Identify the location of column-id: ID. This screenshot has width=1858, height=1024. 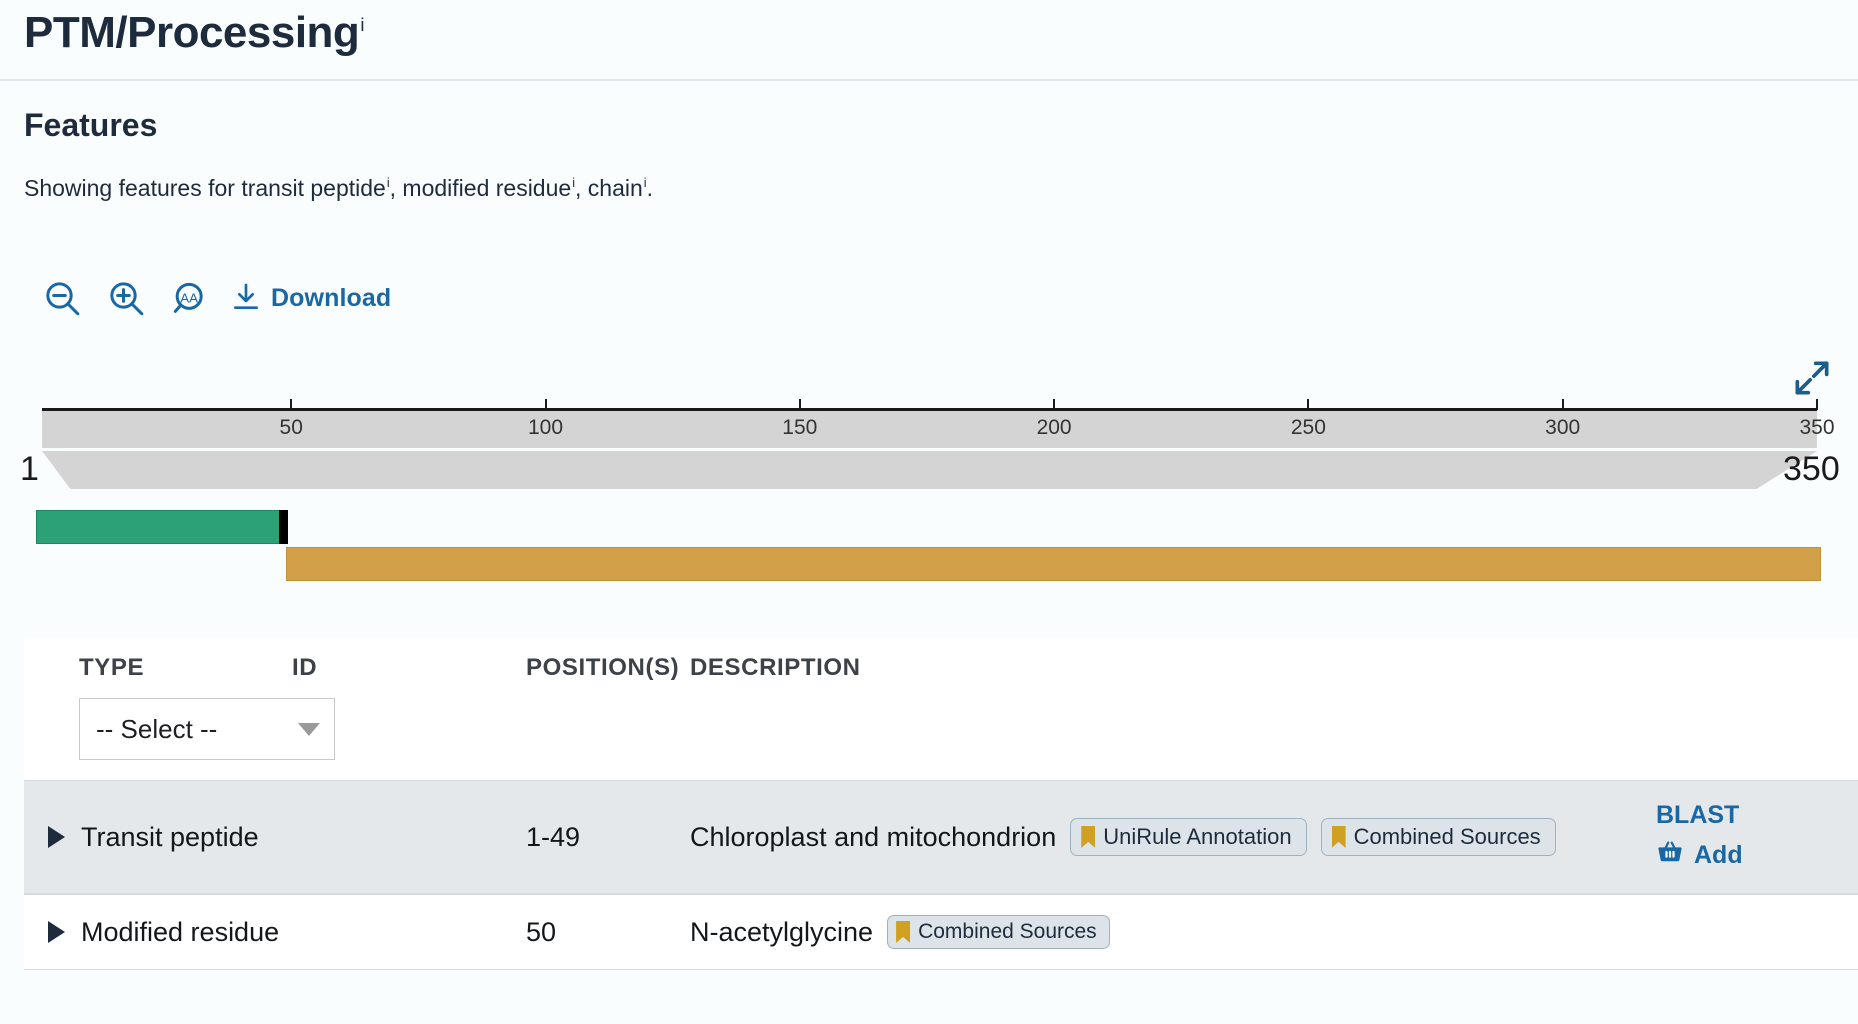
(409, 668).